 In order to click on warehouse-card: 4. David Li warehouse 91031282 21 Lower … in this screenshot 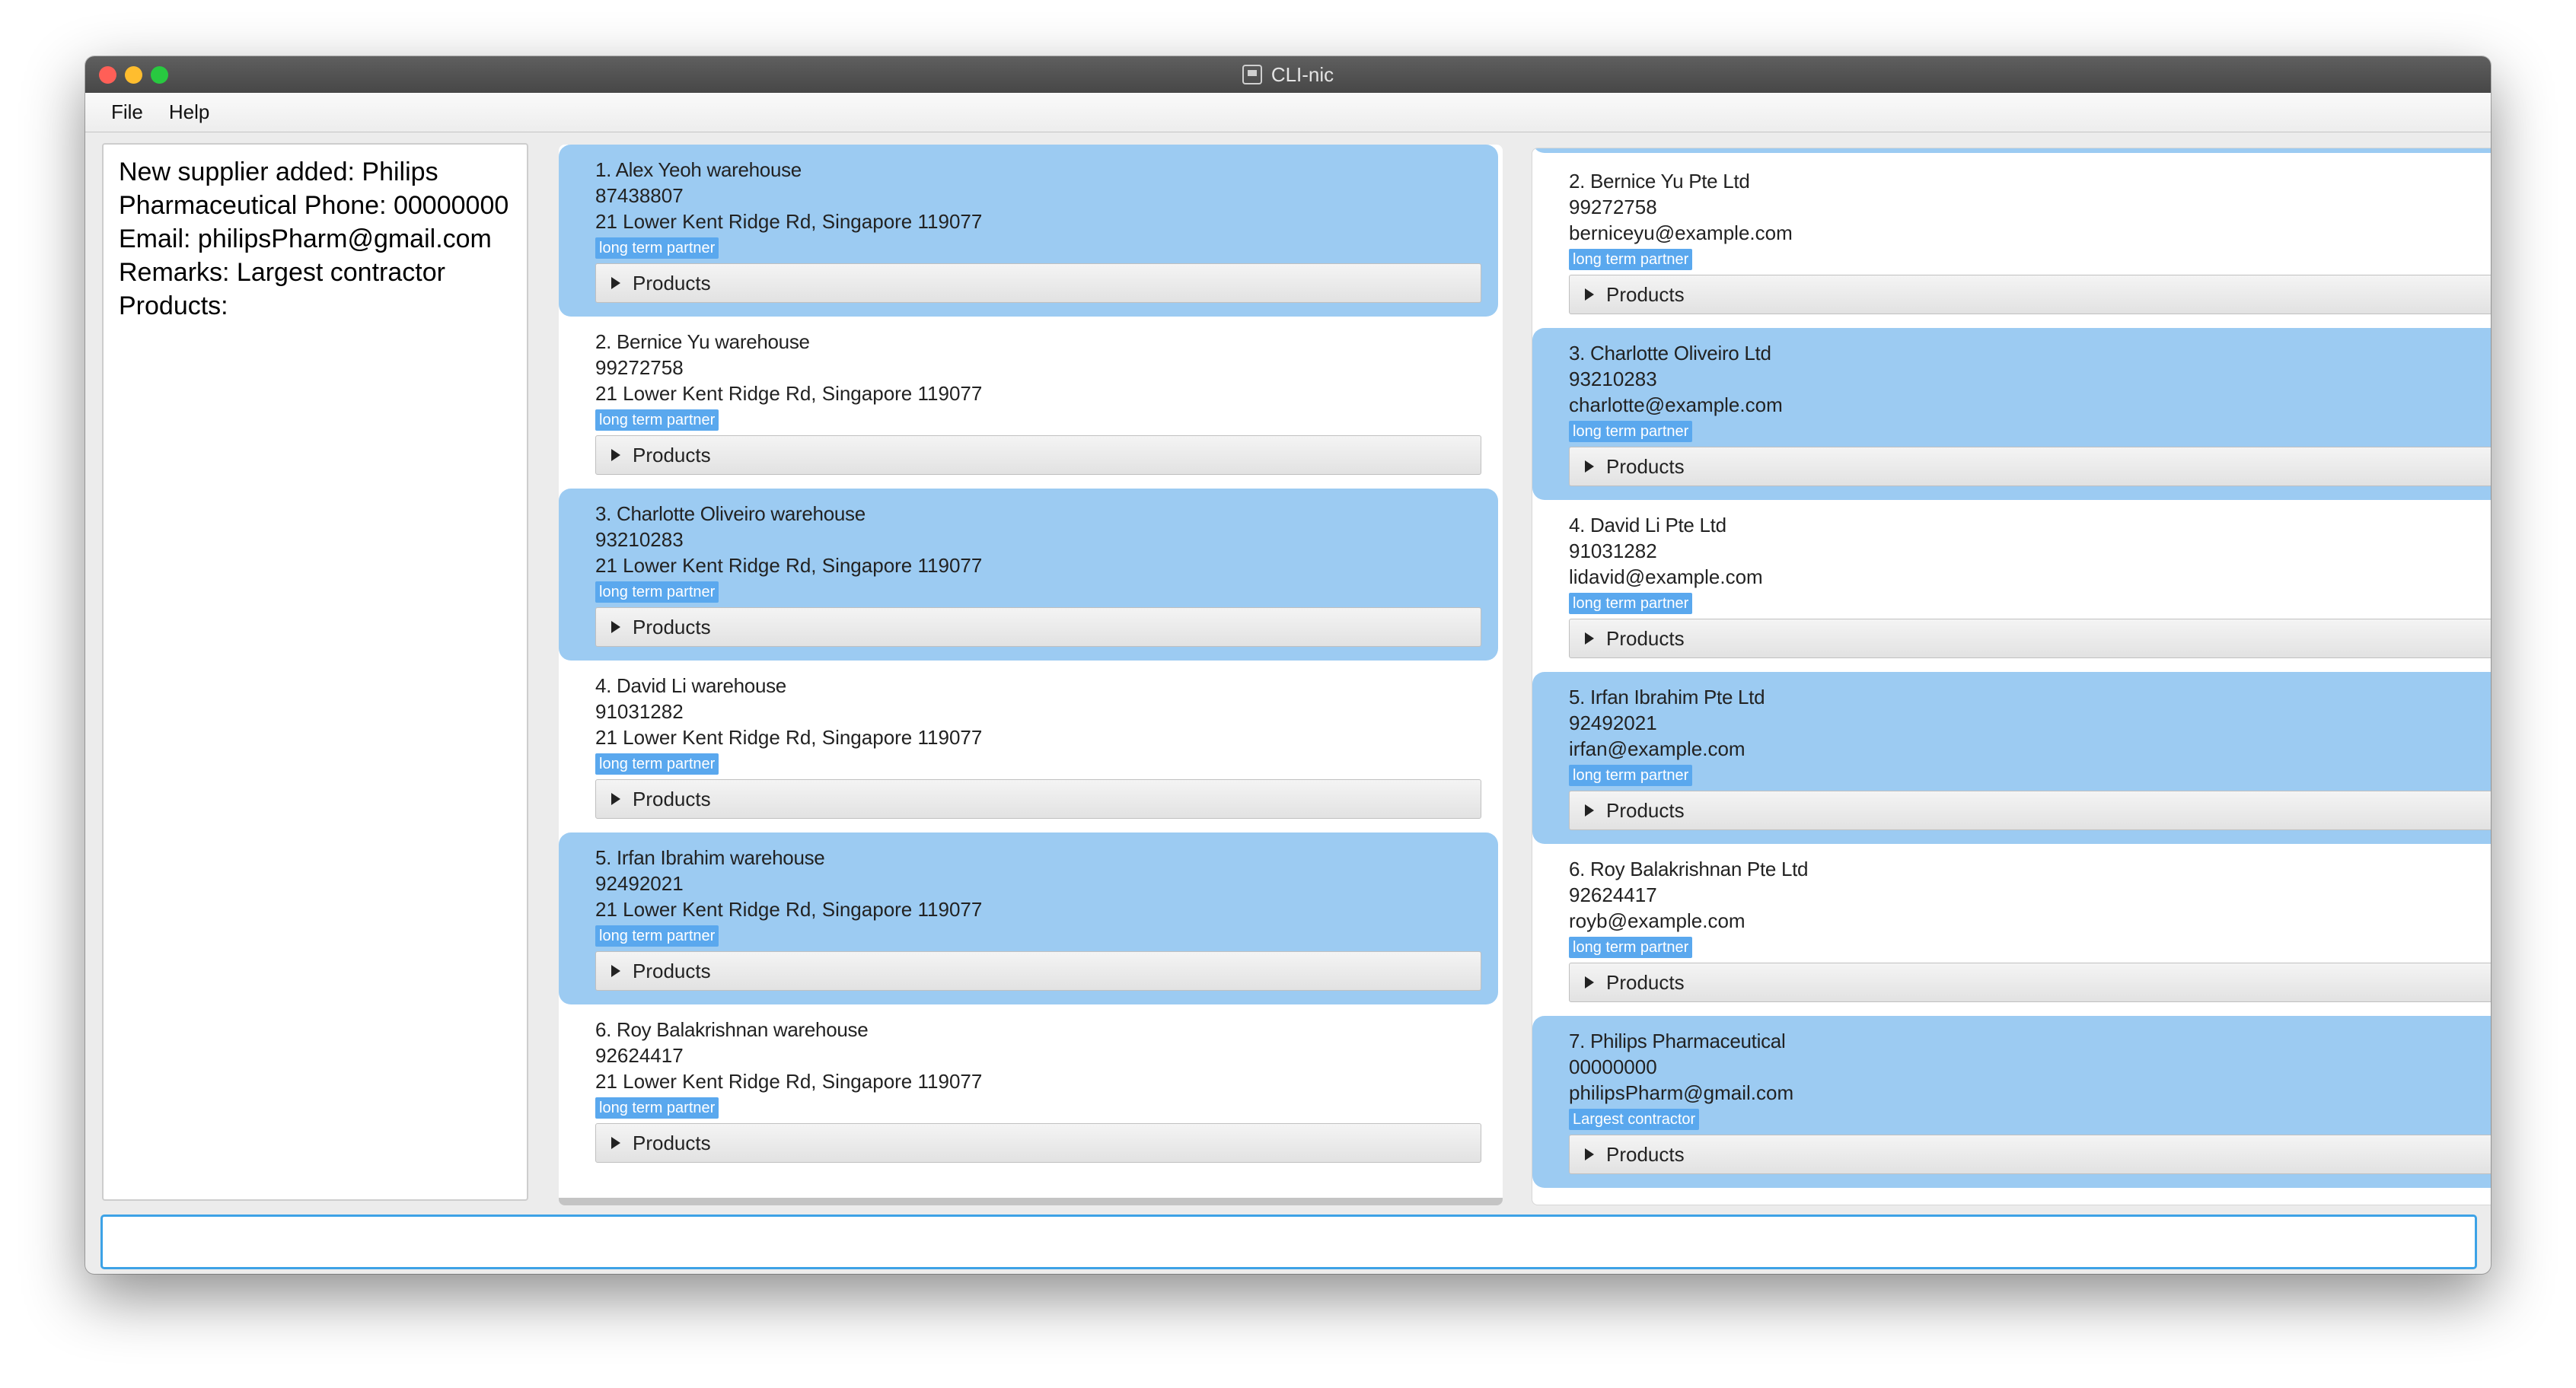, I will do `click(1028, 746)`.